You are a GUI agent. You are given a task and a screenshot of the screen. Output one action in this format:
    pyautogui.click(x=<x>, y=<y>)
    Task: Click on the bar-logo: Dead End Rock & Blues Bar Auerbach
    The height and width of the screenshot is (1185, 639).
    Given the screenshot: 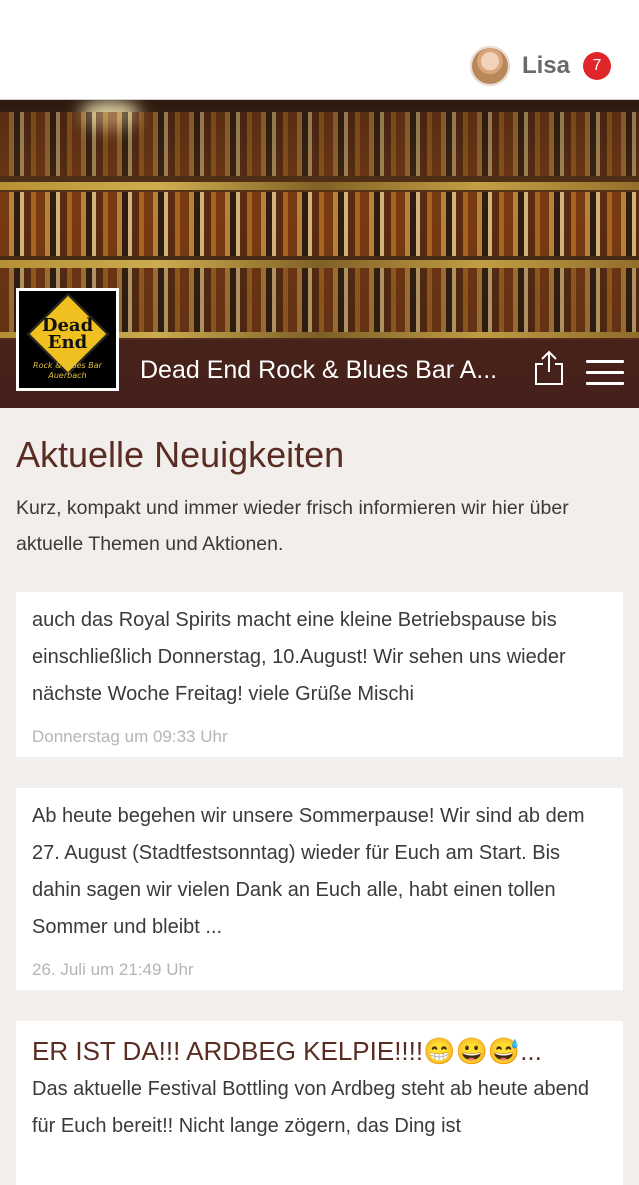 What is the action you would take?
    pyautogui.click(x=67, y=339)
    